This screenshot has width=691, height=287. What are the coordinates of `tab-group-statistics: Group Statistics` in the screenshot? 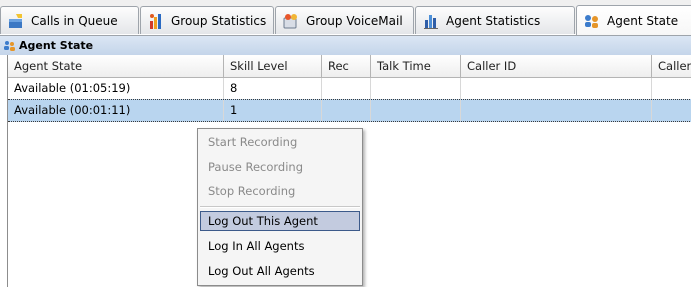 It's located at (207, 20).